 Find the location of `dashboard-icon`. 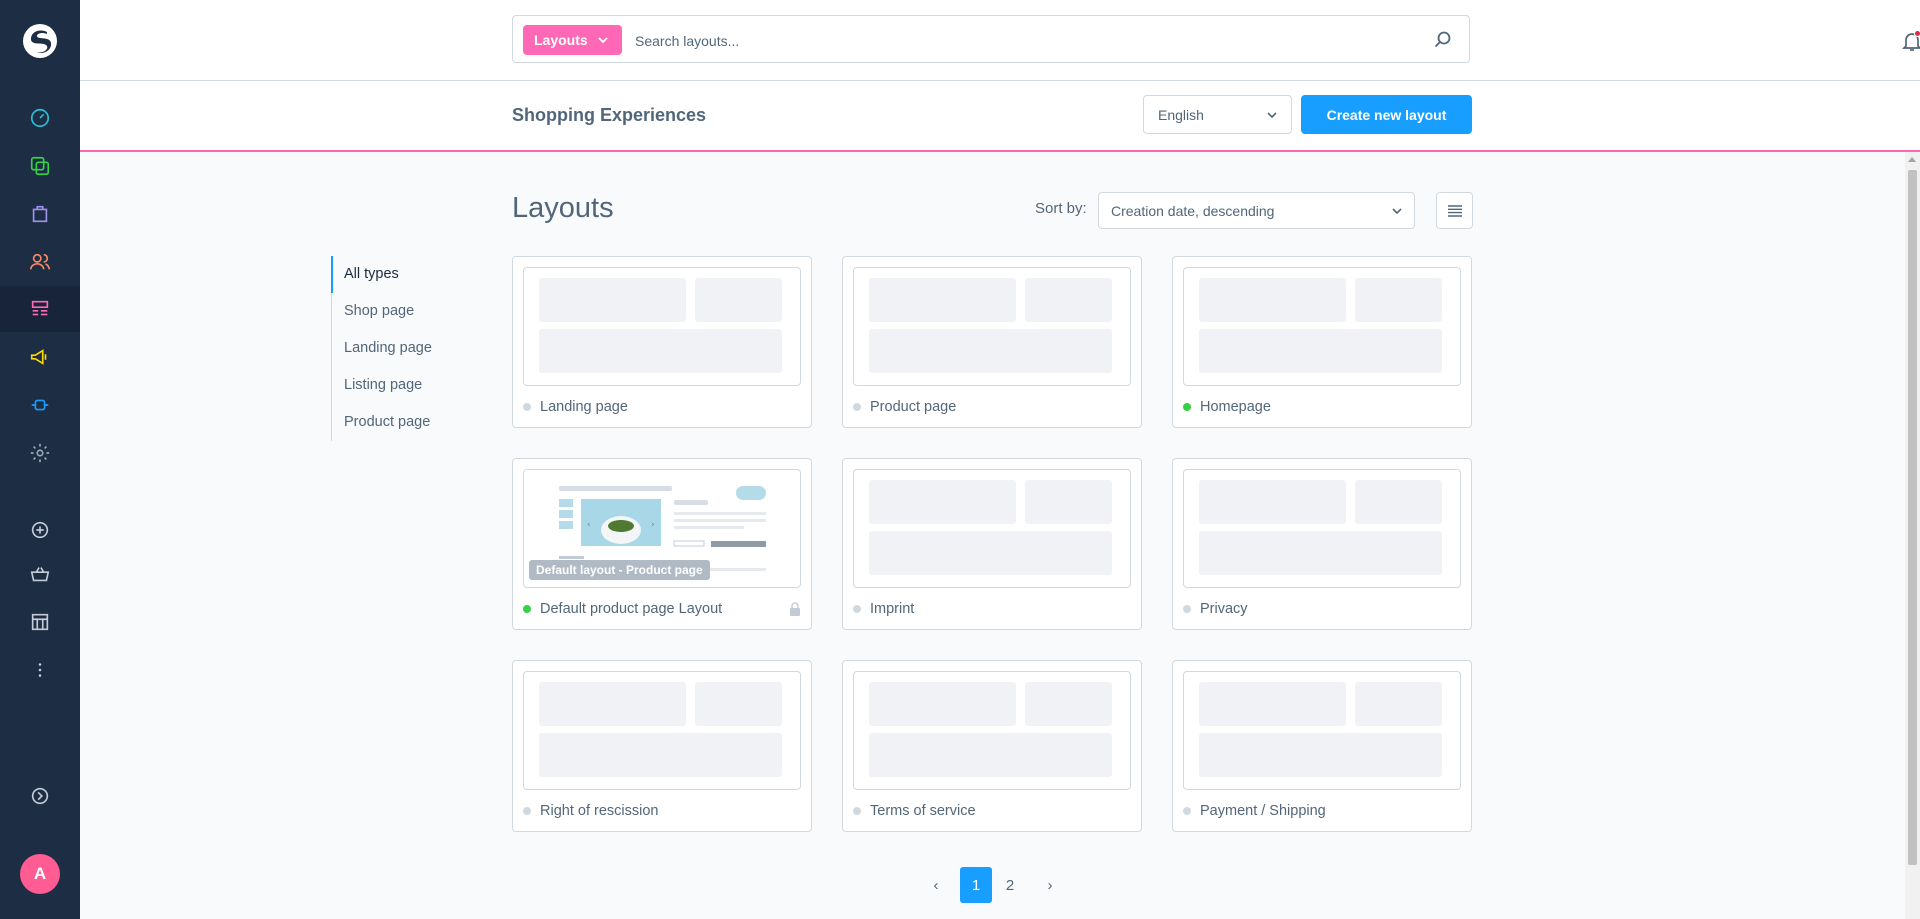

dashboard-icon is located at coordinates (40, 118).